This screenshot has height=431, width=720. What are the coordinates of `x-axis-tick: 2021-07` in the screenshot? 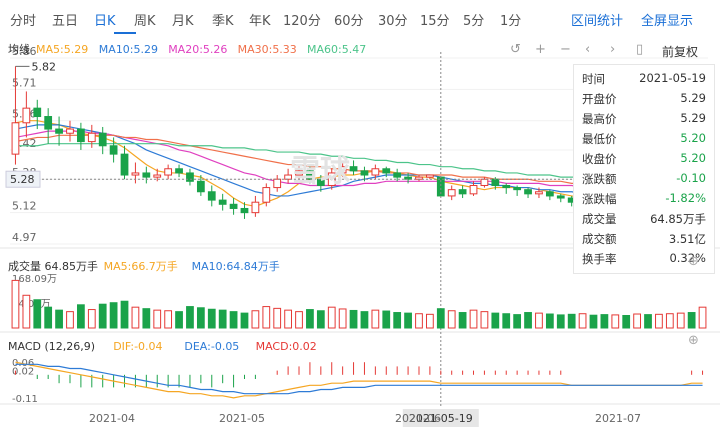 It's located at (618, 418).